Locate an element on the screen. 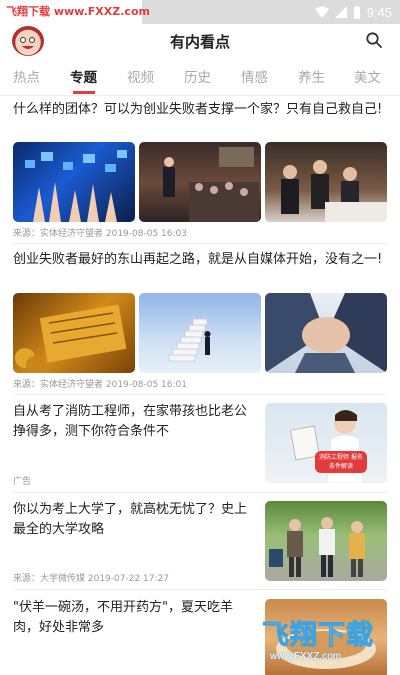  tab-emotion: 情感 is located at coordinates (254, 76).